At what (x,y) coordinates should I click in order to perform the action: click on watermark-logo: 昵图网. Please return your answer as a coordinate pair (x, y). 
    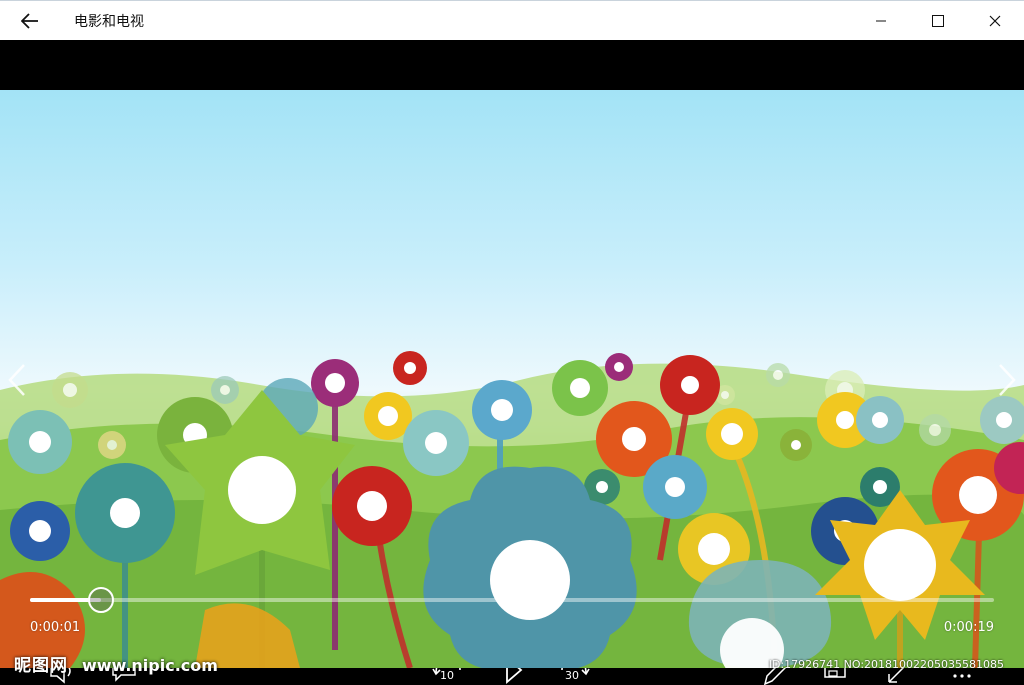
    Looking at the image, I should click on (41, 666).